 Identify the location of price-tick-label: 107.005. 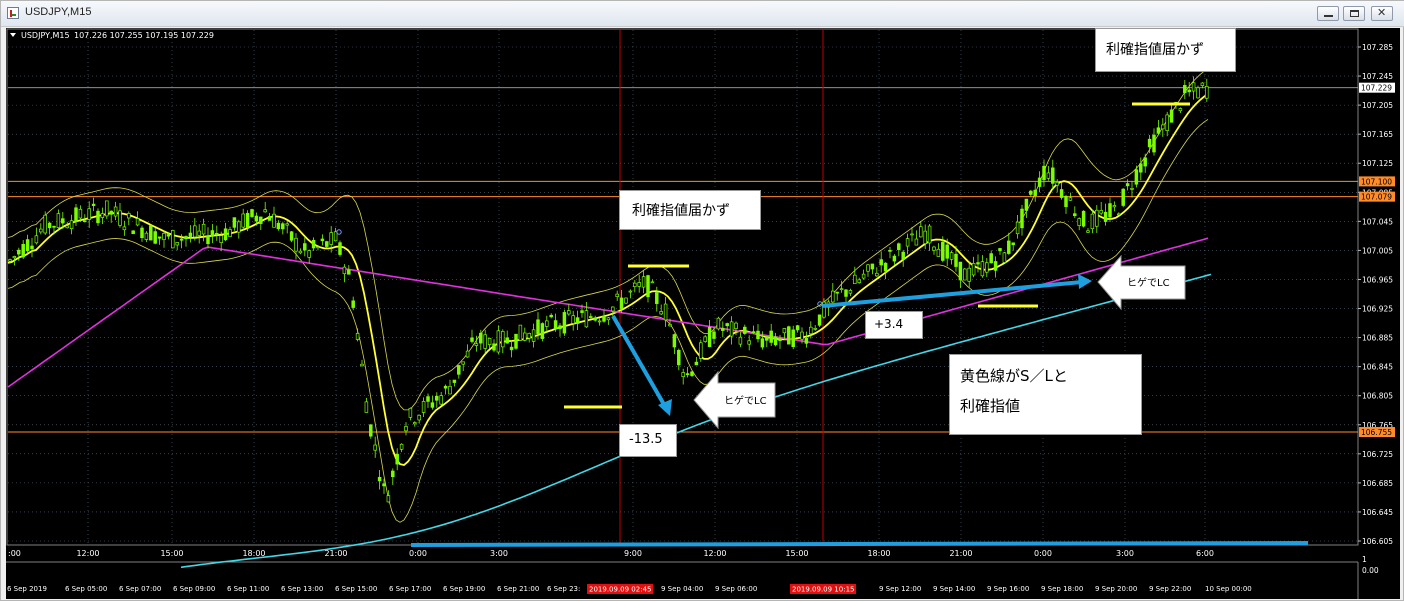
(1377, 250).